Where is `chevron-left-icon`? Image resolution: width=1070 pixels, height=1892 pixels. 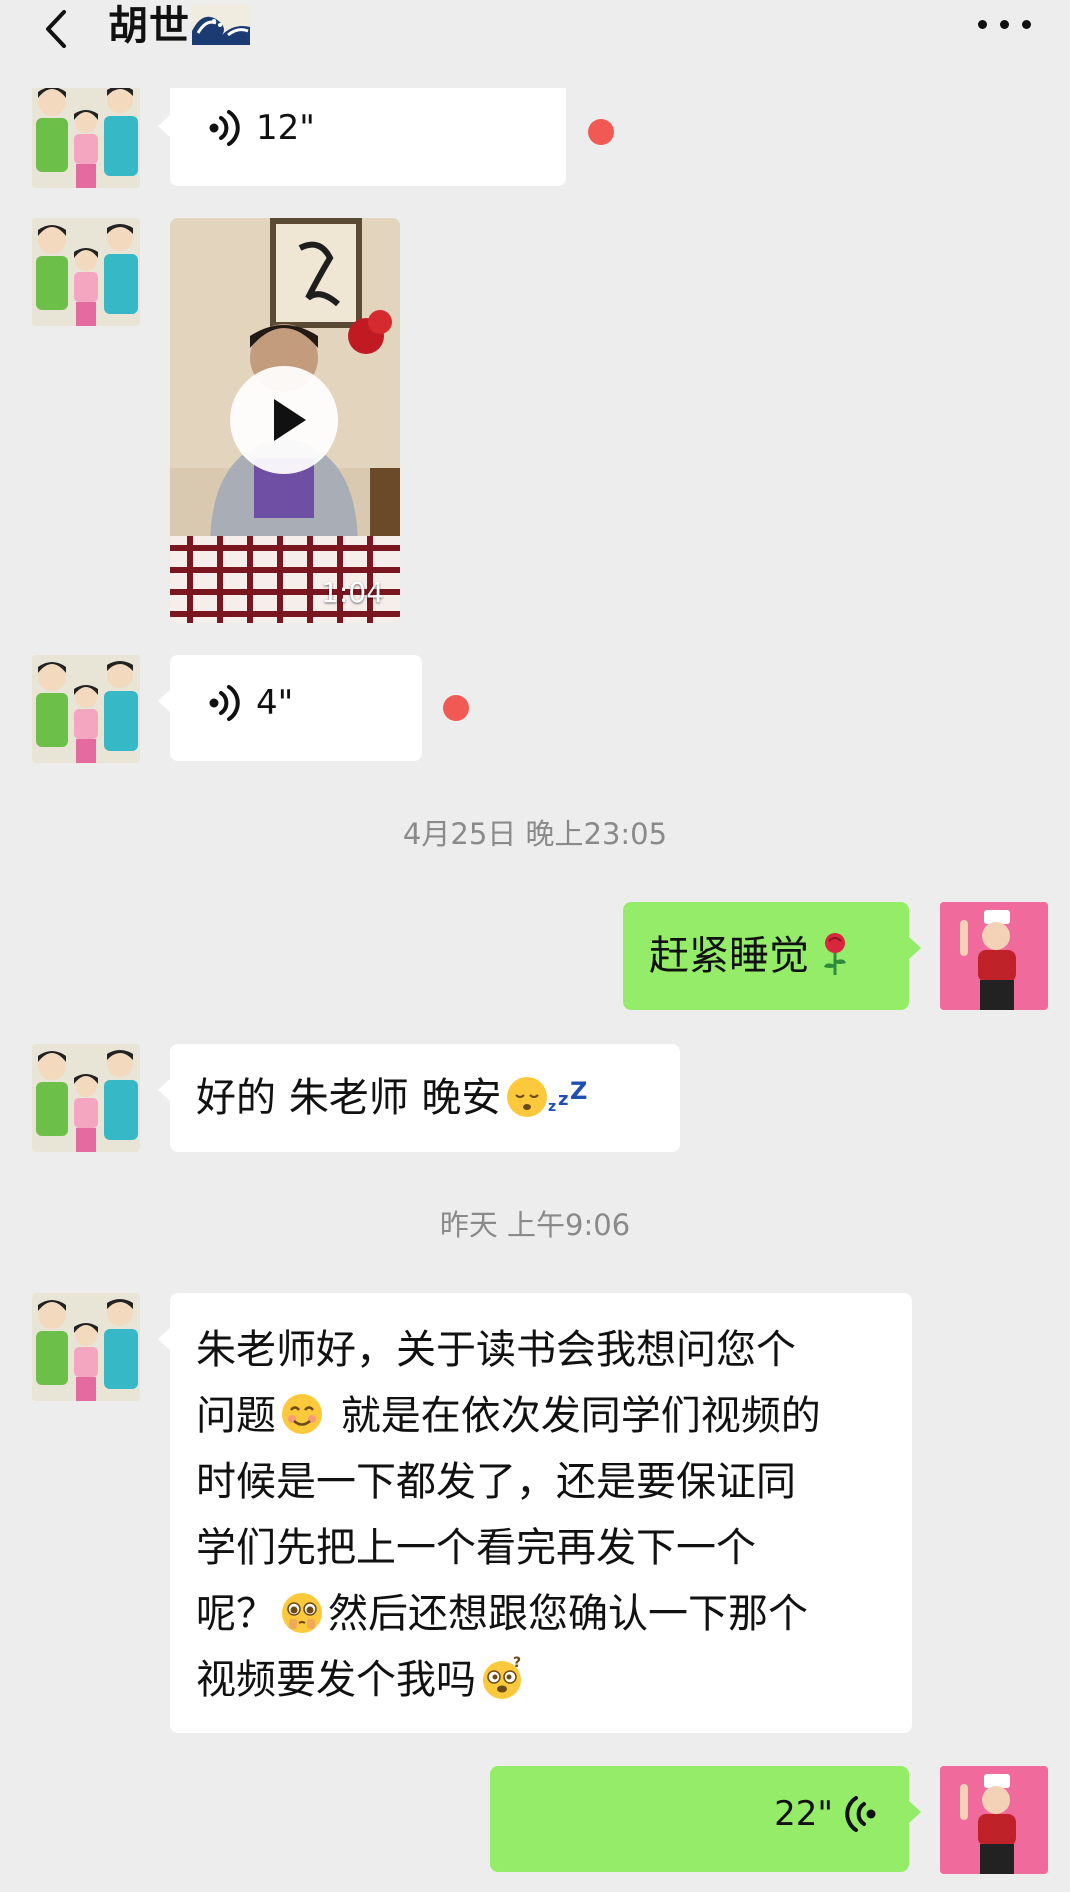
chevron-left-icon is located at coordinates (56, 29).